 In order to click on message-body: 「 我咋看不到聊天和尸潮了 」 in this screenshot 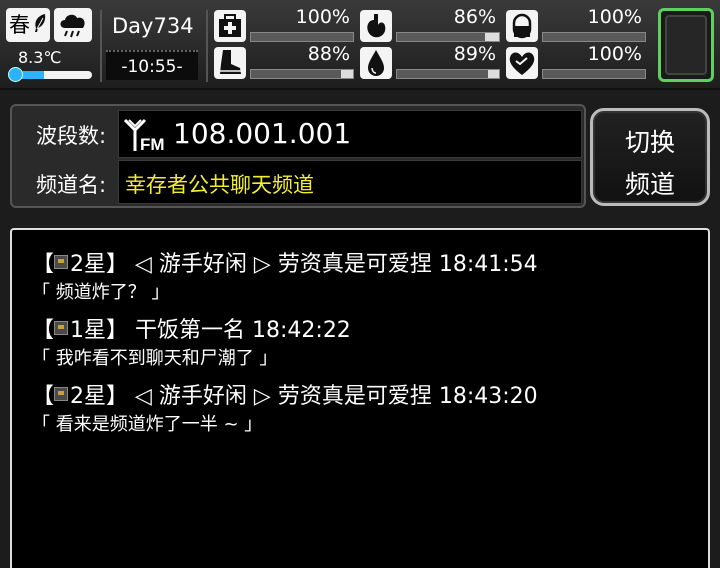, I will do `click(155, 358)`.